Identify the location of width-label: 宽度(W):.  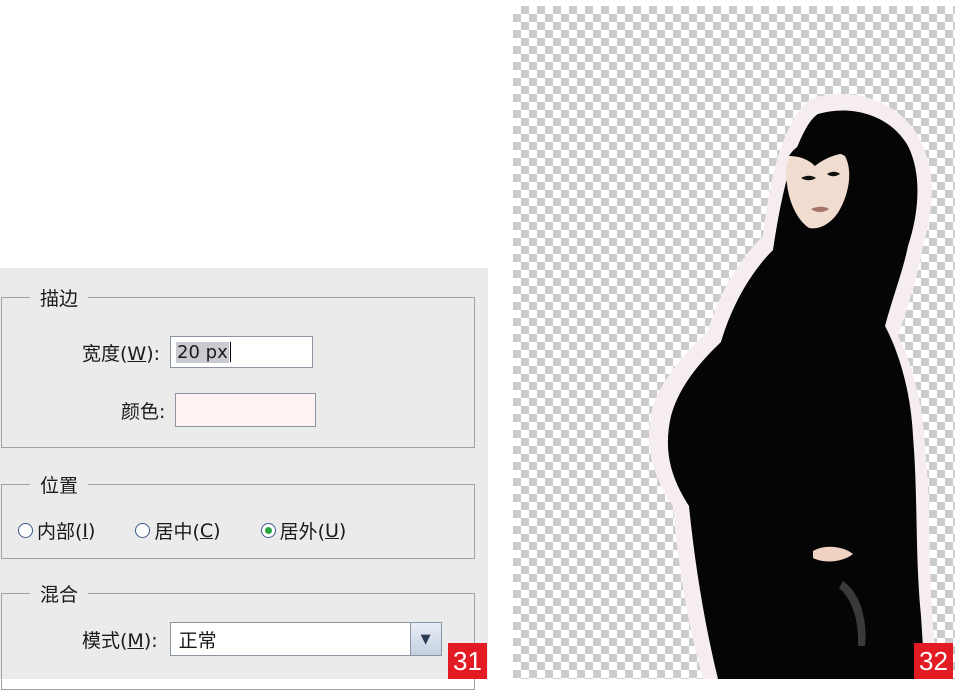
(121, 353).